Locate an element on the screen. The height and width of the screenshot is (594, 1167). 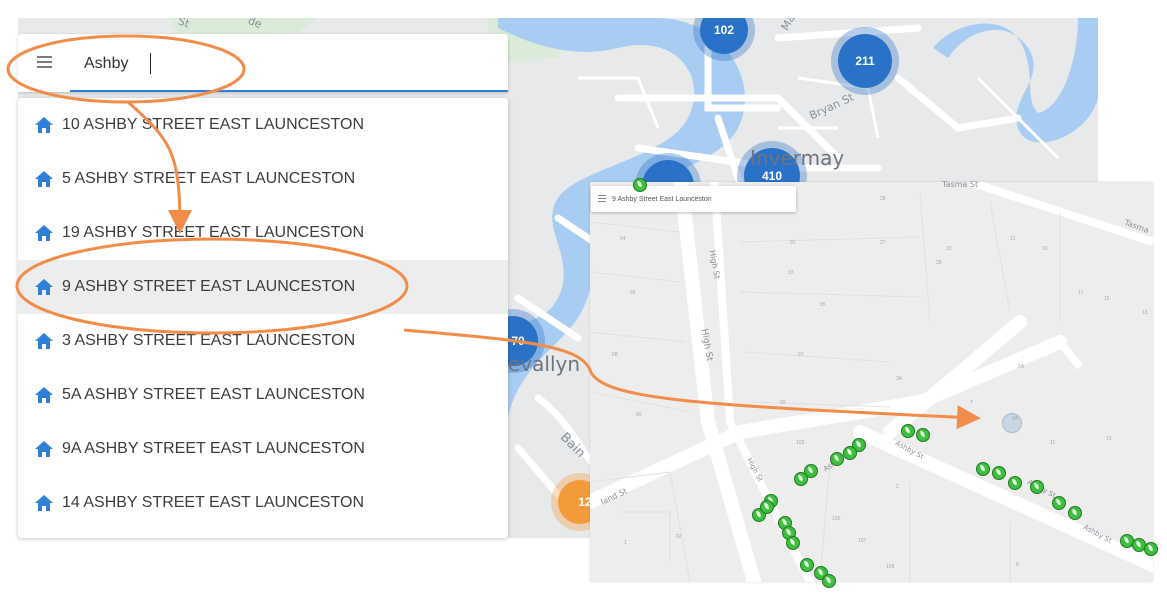
search-result-label: 5A ASHBY STREET EAST LAUNCESTON is located at coordinates (213, 394).